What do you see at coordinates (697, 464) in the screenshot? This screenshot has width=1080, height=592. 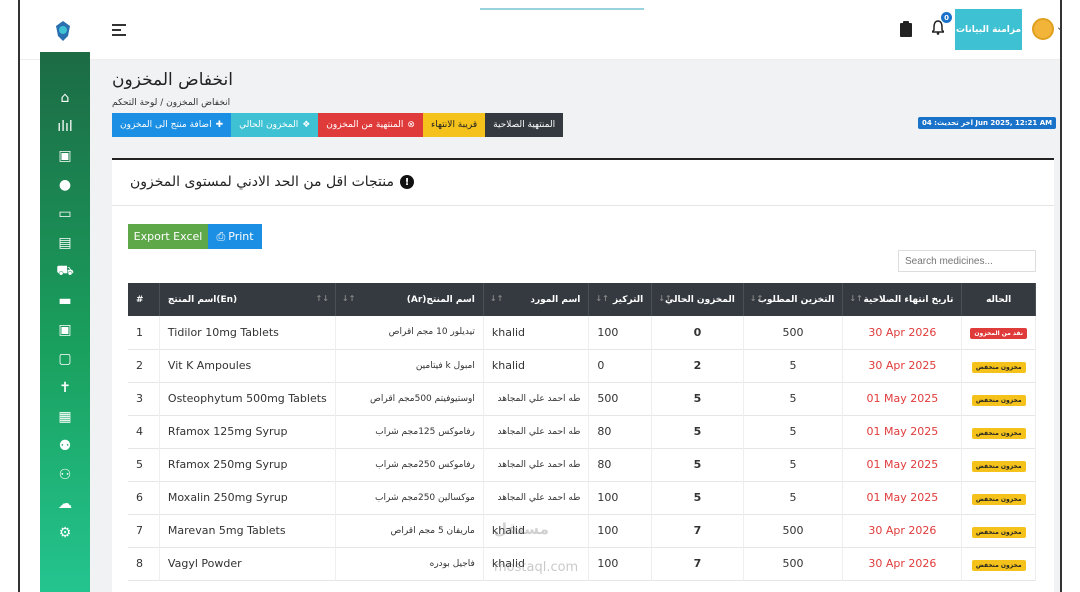 I see `cell-current-stock: 5` at bounding box center [697, 464].